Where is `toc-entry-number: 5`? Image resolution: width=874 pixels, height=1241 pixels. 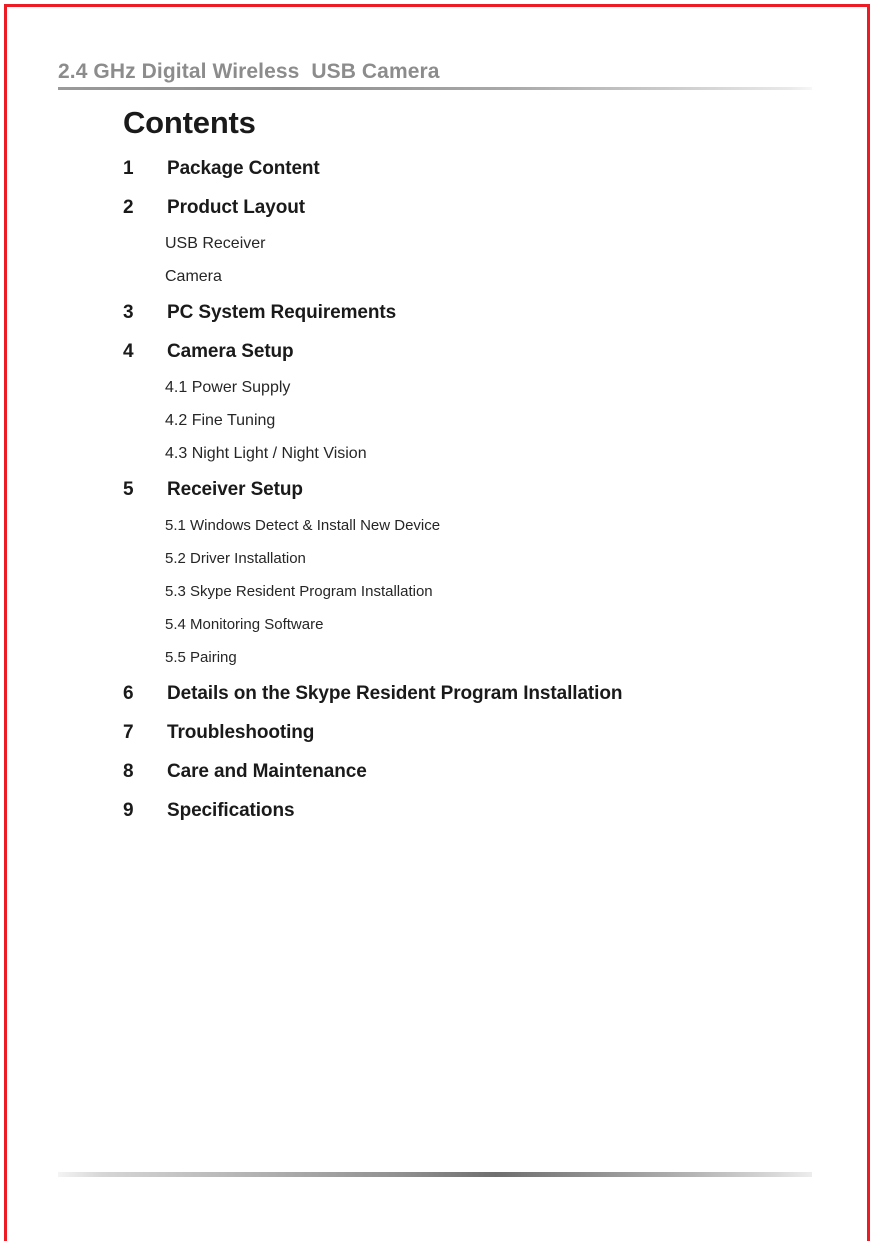 toc-entry-number: 5 is located at coordinates (128, 489).